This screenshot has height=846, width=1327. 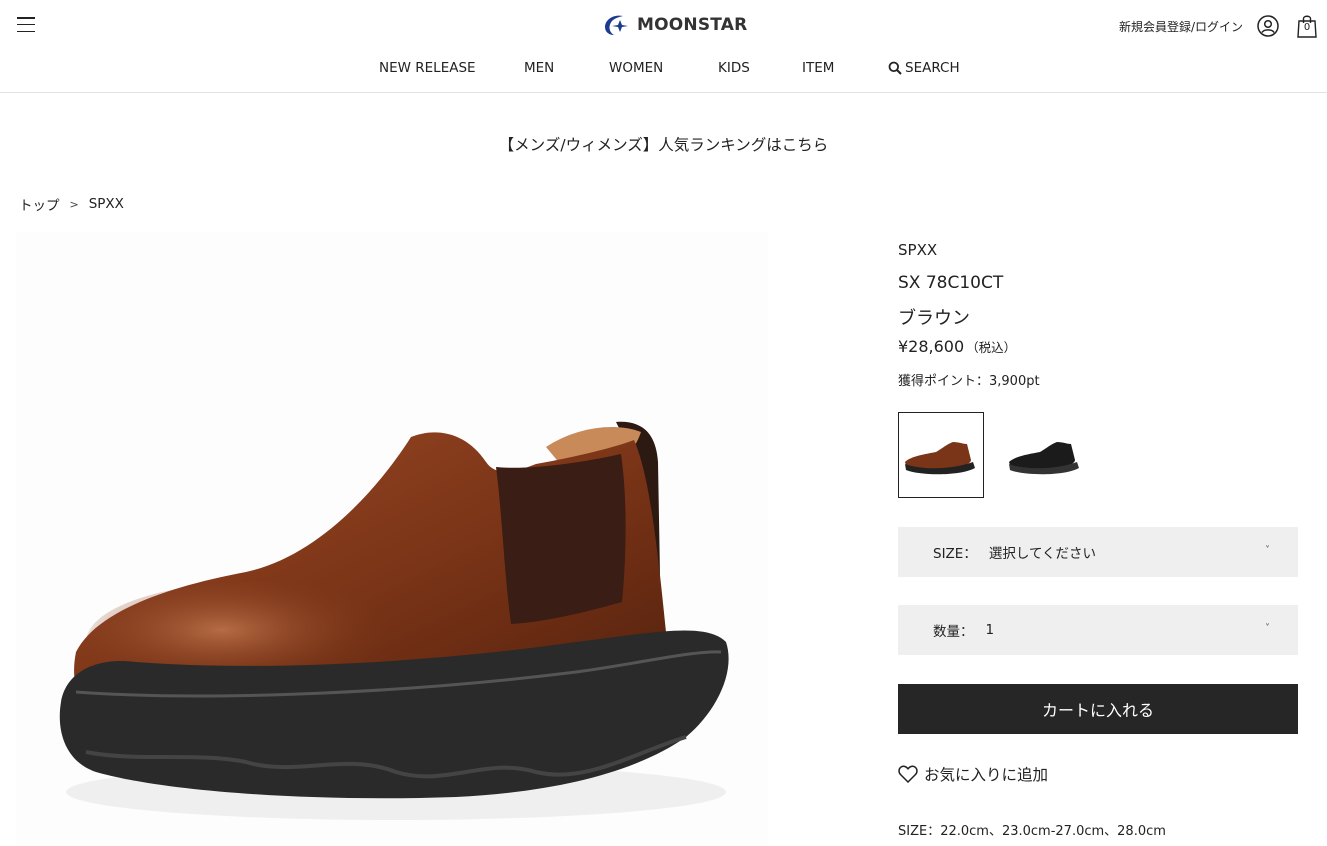 What do you see at coordinates (1098, 552) in the screenshot?
I see `size-select: SIZE： 選択してください ˅` at bounding box center [1098, 552].